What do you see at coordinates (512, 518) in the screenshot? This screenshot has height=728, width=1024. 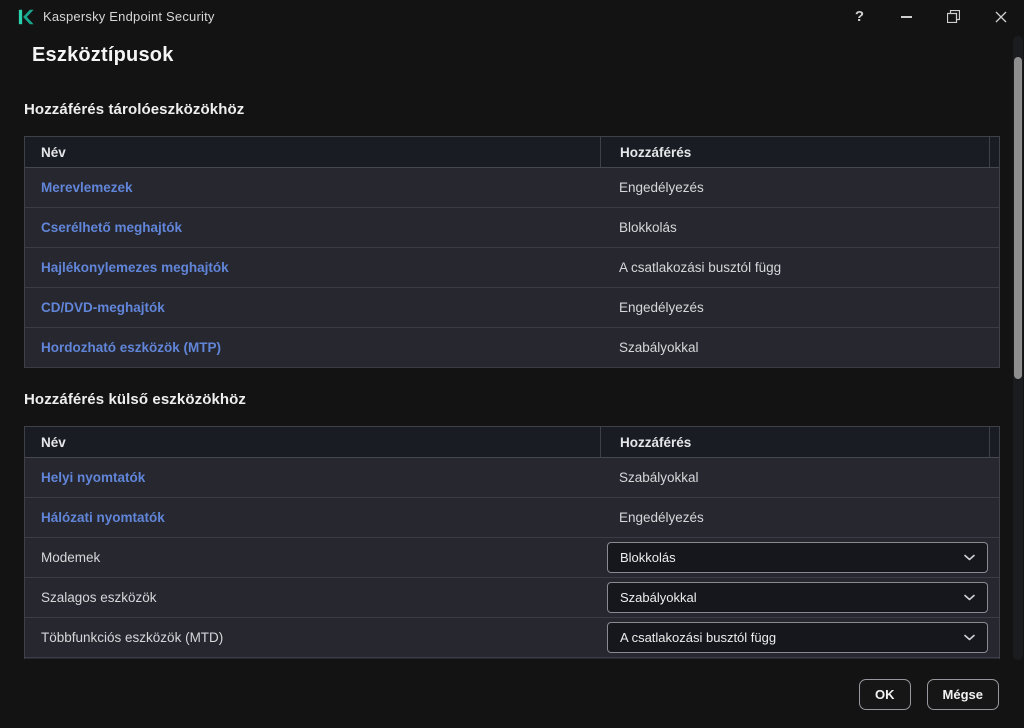 I see `table-row: Hálózati nyomtatók Engedélyezés` at bounding box center [512, 518].